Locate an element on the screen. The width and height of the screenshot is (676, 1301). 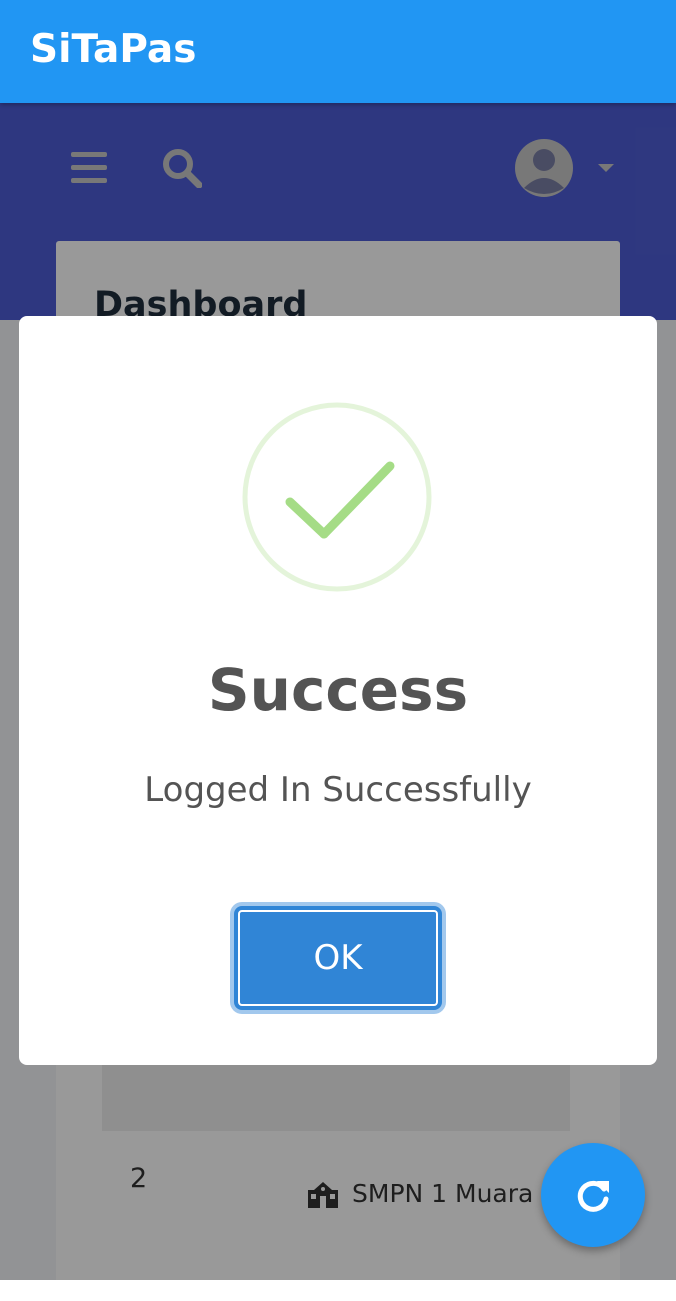
ok-button: OK is located at coordinates (338, 958).